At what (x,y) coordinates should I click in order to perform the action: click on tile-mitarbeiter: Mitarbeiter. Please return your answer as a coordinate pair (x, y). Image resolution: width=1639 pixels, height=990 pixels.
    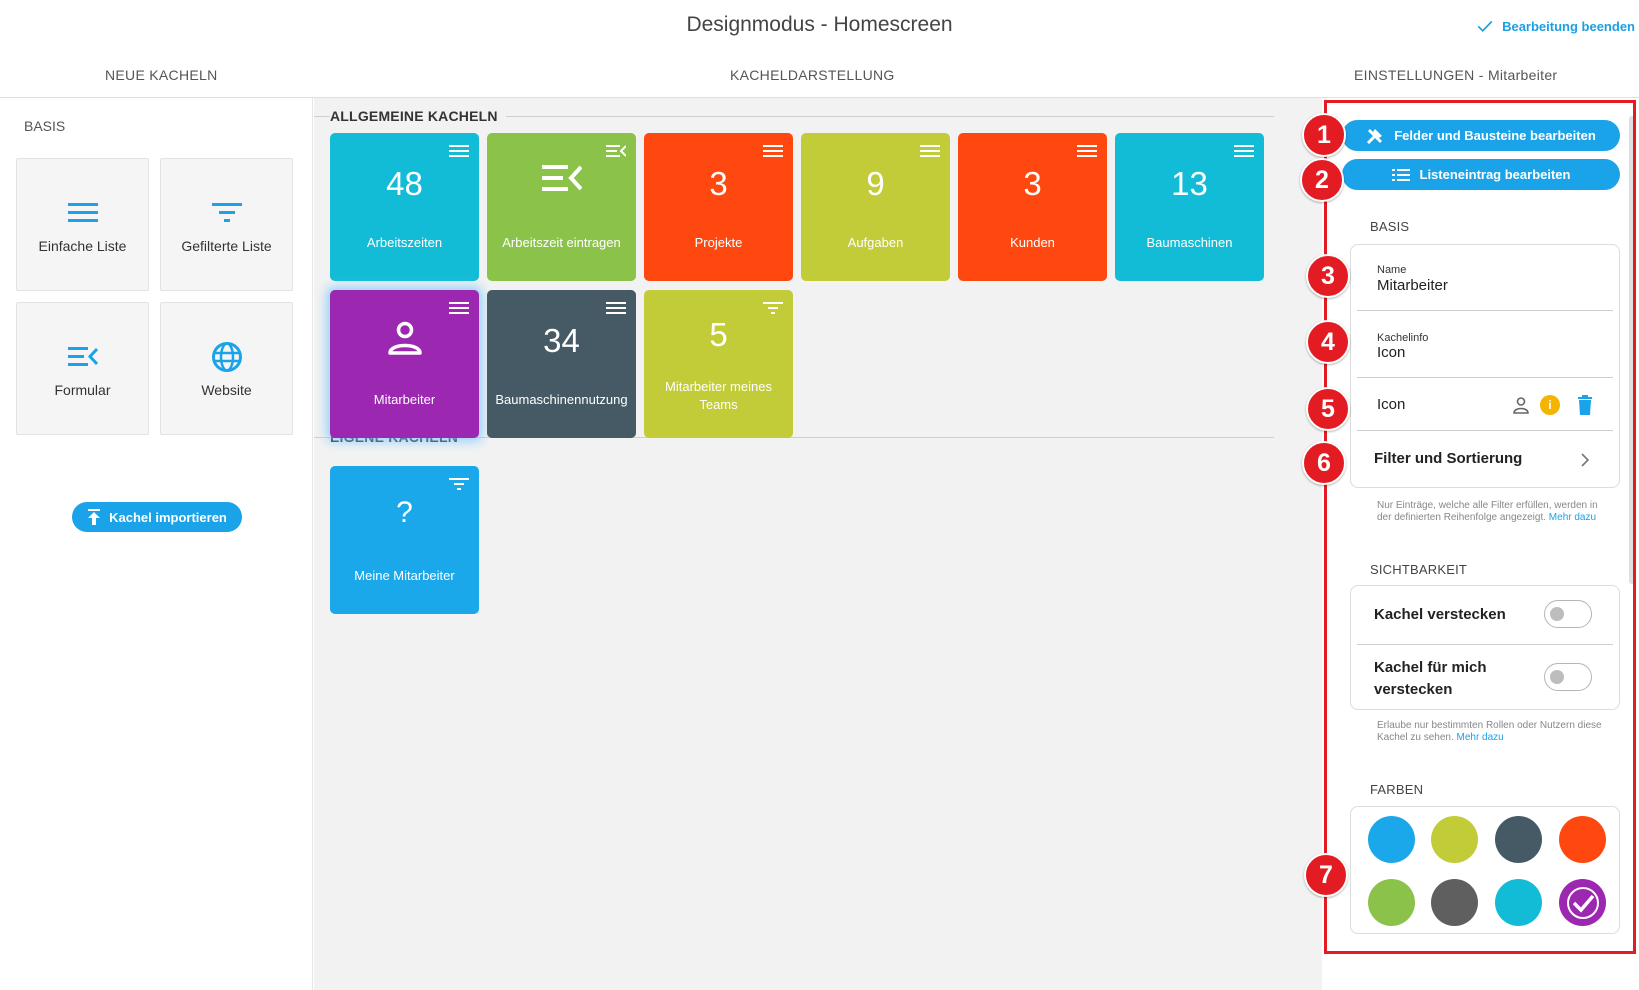
    Looking at the image, I should click on (404, 364).